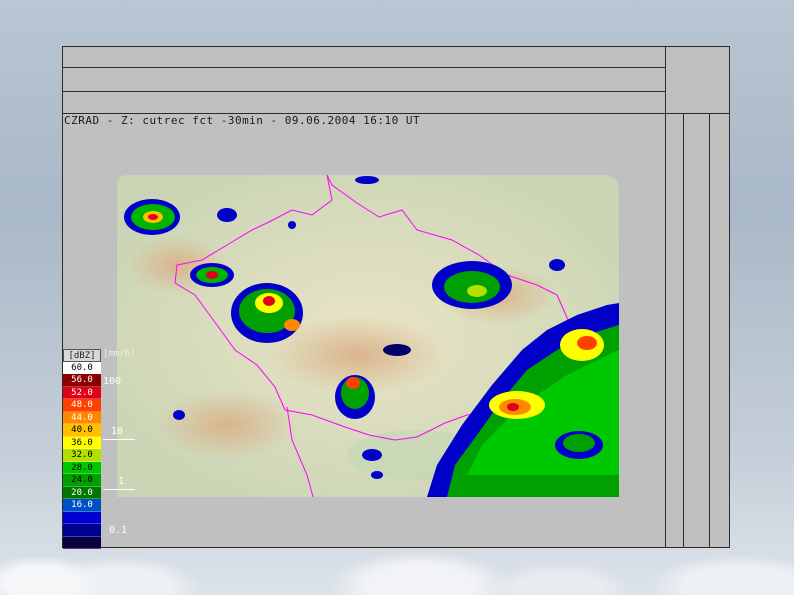  I want to click on side-panel-divider, so click(665, 297).